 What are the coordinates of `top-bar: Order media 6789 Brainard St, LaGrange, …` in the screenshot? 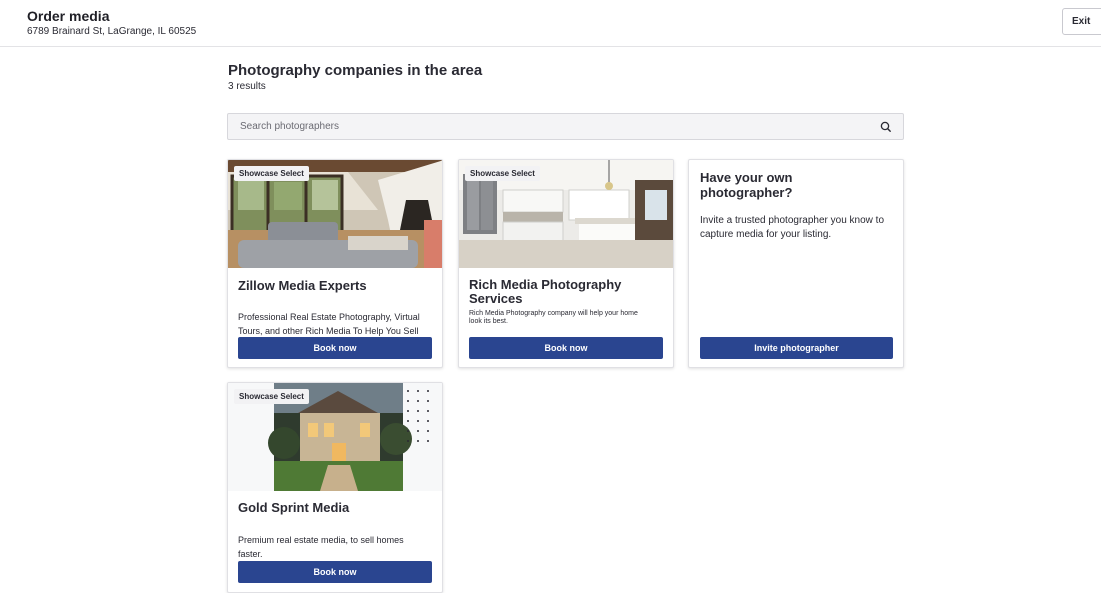 It's located at (550, 23).